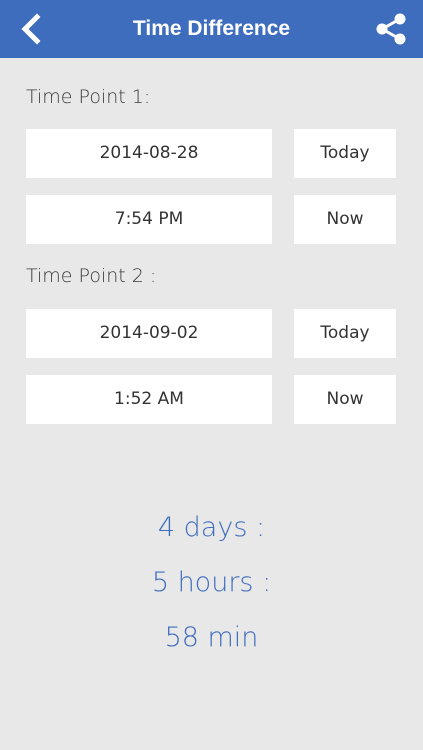 The height and width of the screenshot is (750, 423). What do you see at coordinates (345, 219) in the screenshot?
I see `time-point-1-now-button: Now` at bounding box center [345, 219].